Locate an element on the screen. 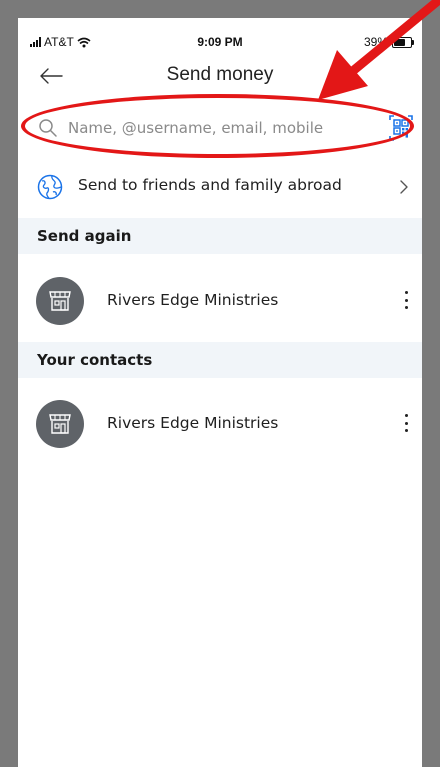 This screenshot has height=767, width=440. header: Send money is located at coordinates (220, 76).